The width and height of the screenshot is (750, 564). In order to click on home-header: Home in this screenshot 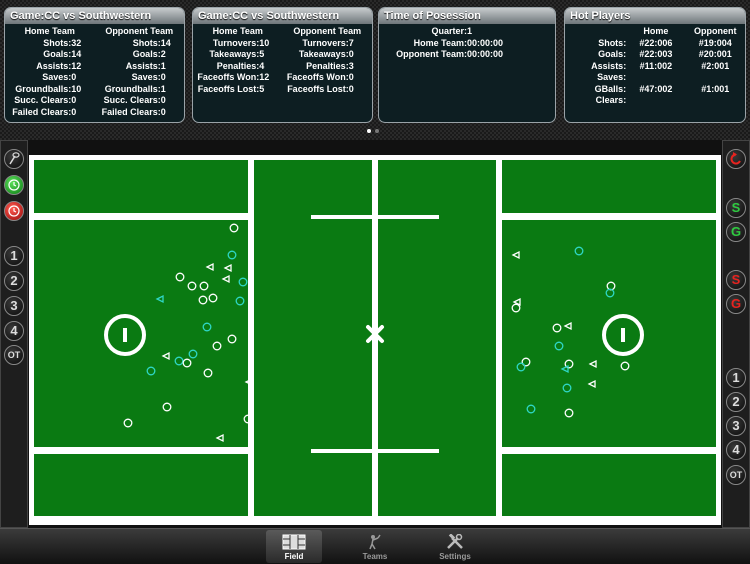, I will do `click(656, 31)`.